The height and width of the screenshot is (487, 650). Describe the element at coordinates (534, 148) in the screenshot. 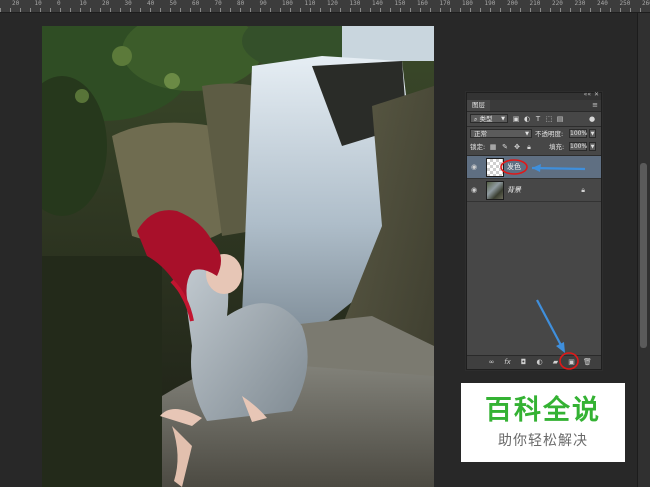

I see `lock-row: 锁定: ▦ ✎ ✥ 🔒︎ 填充: 100% ▼` at that location.